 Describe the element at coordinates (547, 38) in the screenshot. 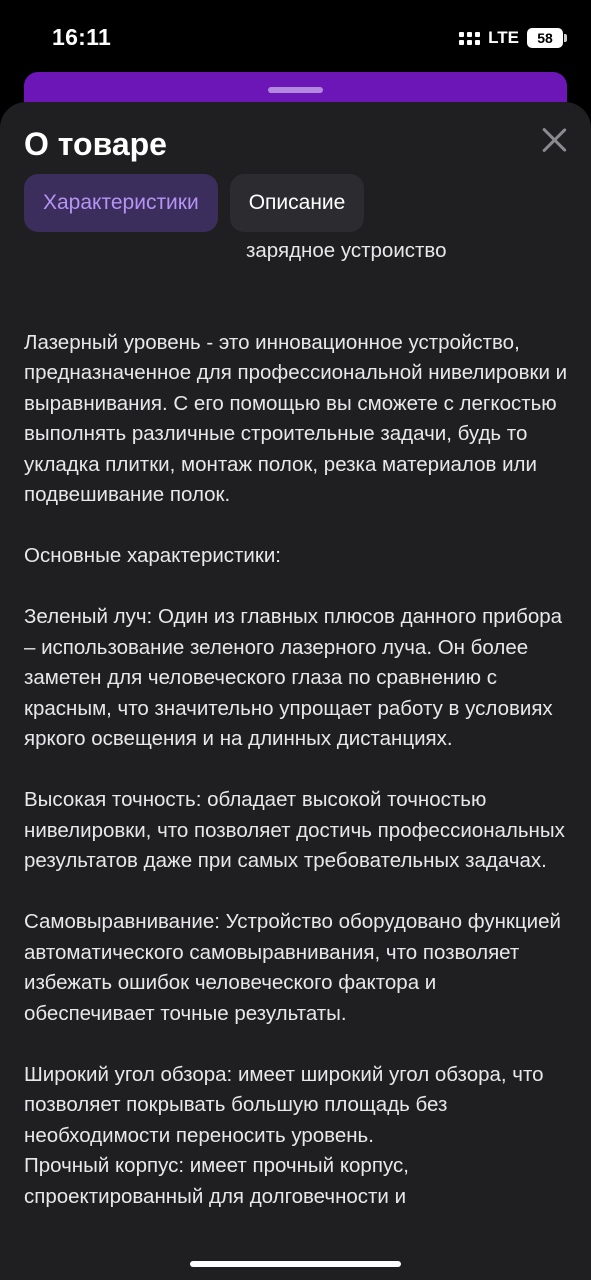

I see `battery-icon: 58` at that location.